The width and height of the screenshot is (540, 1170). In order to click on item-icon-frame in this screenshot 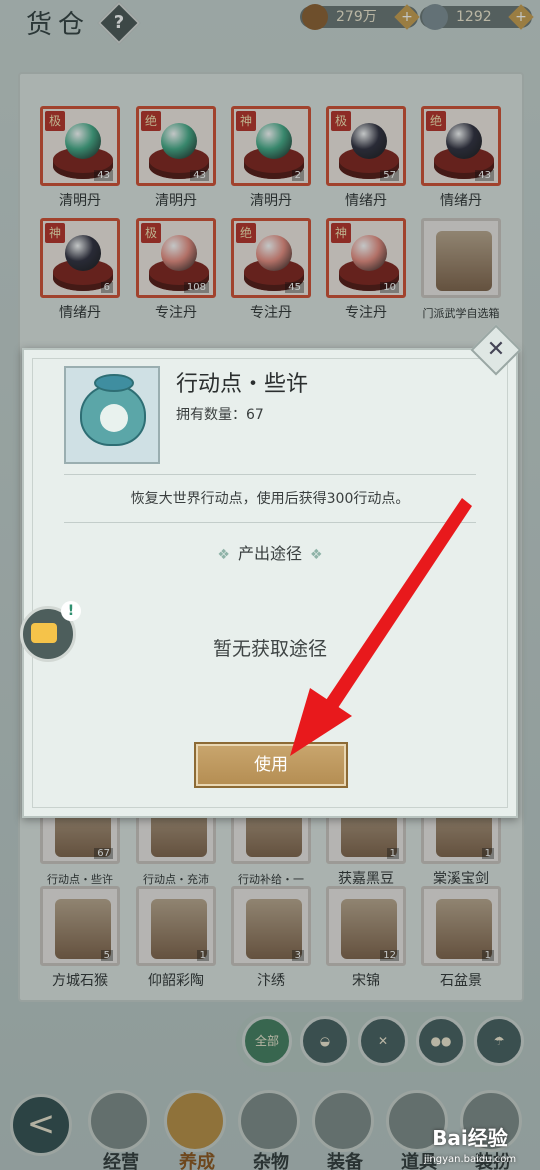, I will do `click(112, 415)`.